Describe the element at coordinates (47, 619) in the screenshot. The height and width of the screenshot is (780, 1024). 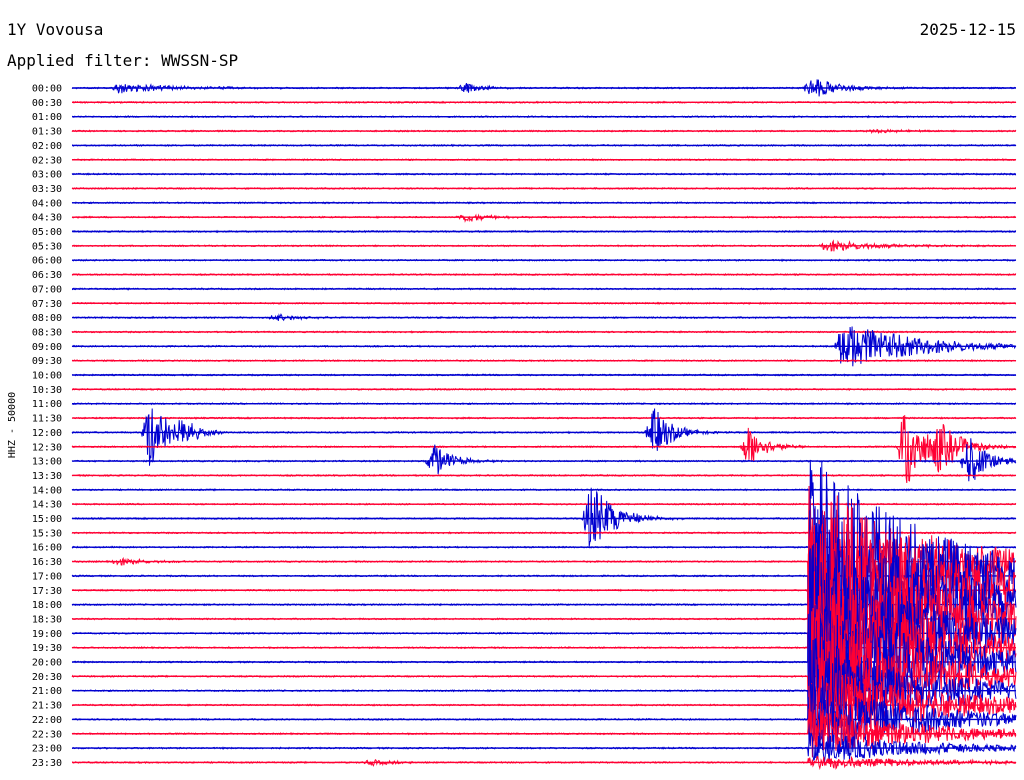
I see `row-time-label: 18:30` at that location.